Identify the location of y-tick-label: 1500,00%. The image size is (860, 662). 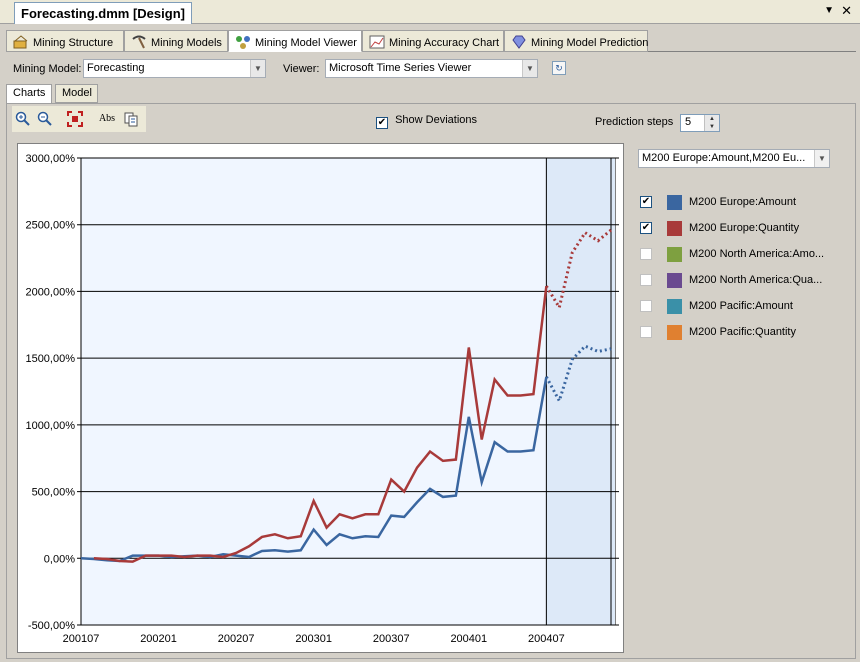
(50, 359).